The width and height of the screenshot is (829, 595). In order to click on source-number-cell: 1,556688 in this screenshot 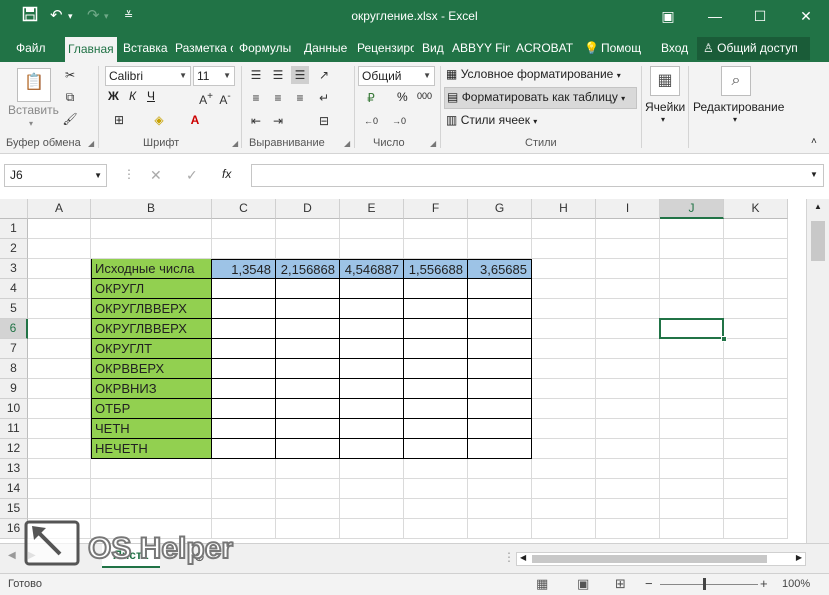, I will do `click(436, 269)`.